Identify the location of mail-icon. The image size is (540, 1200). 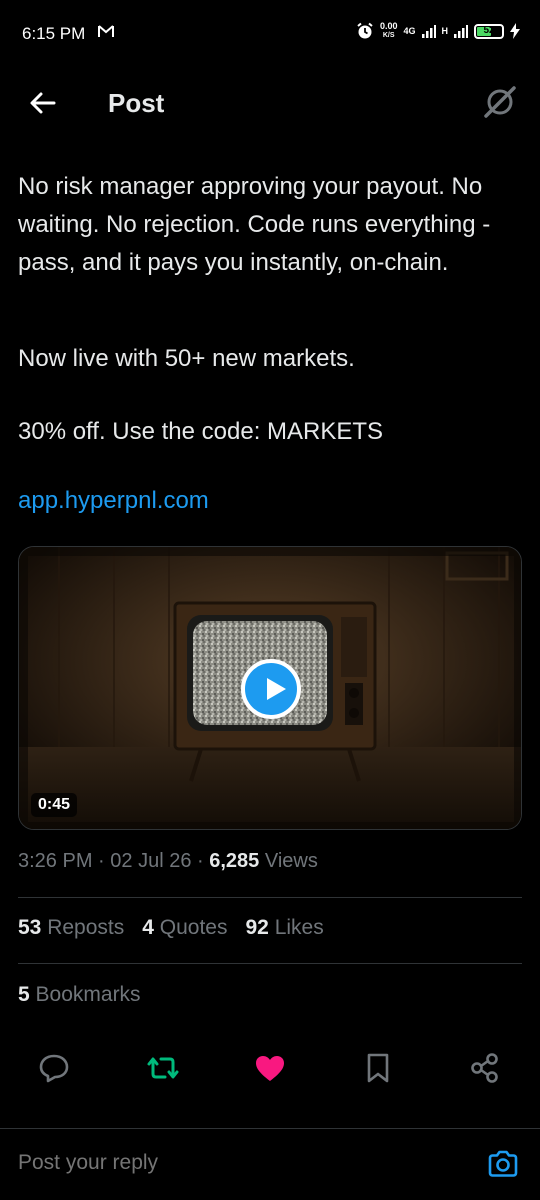
(106, 31).